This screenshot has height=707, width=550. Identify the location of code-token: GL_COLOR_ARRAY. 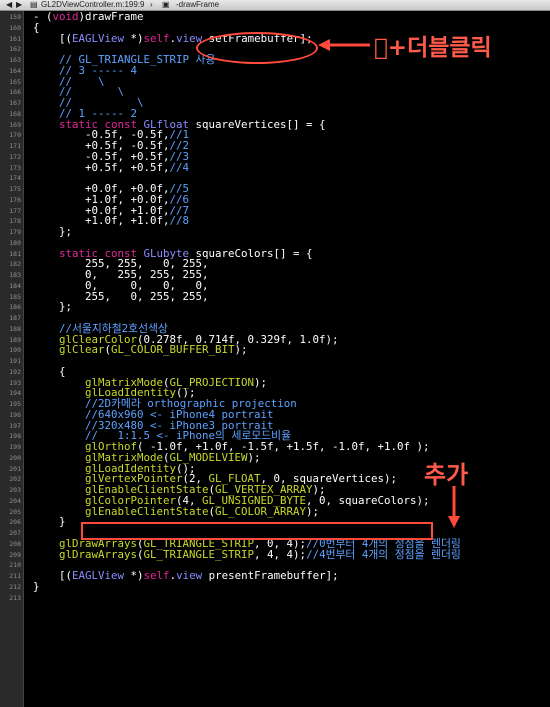
(261, 511).